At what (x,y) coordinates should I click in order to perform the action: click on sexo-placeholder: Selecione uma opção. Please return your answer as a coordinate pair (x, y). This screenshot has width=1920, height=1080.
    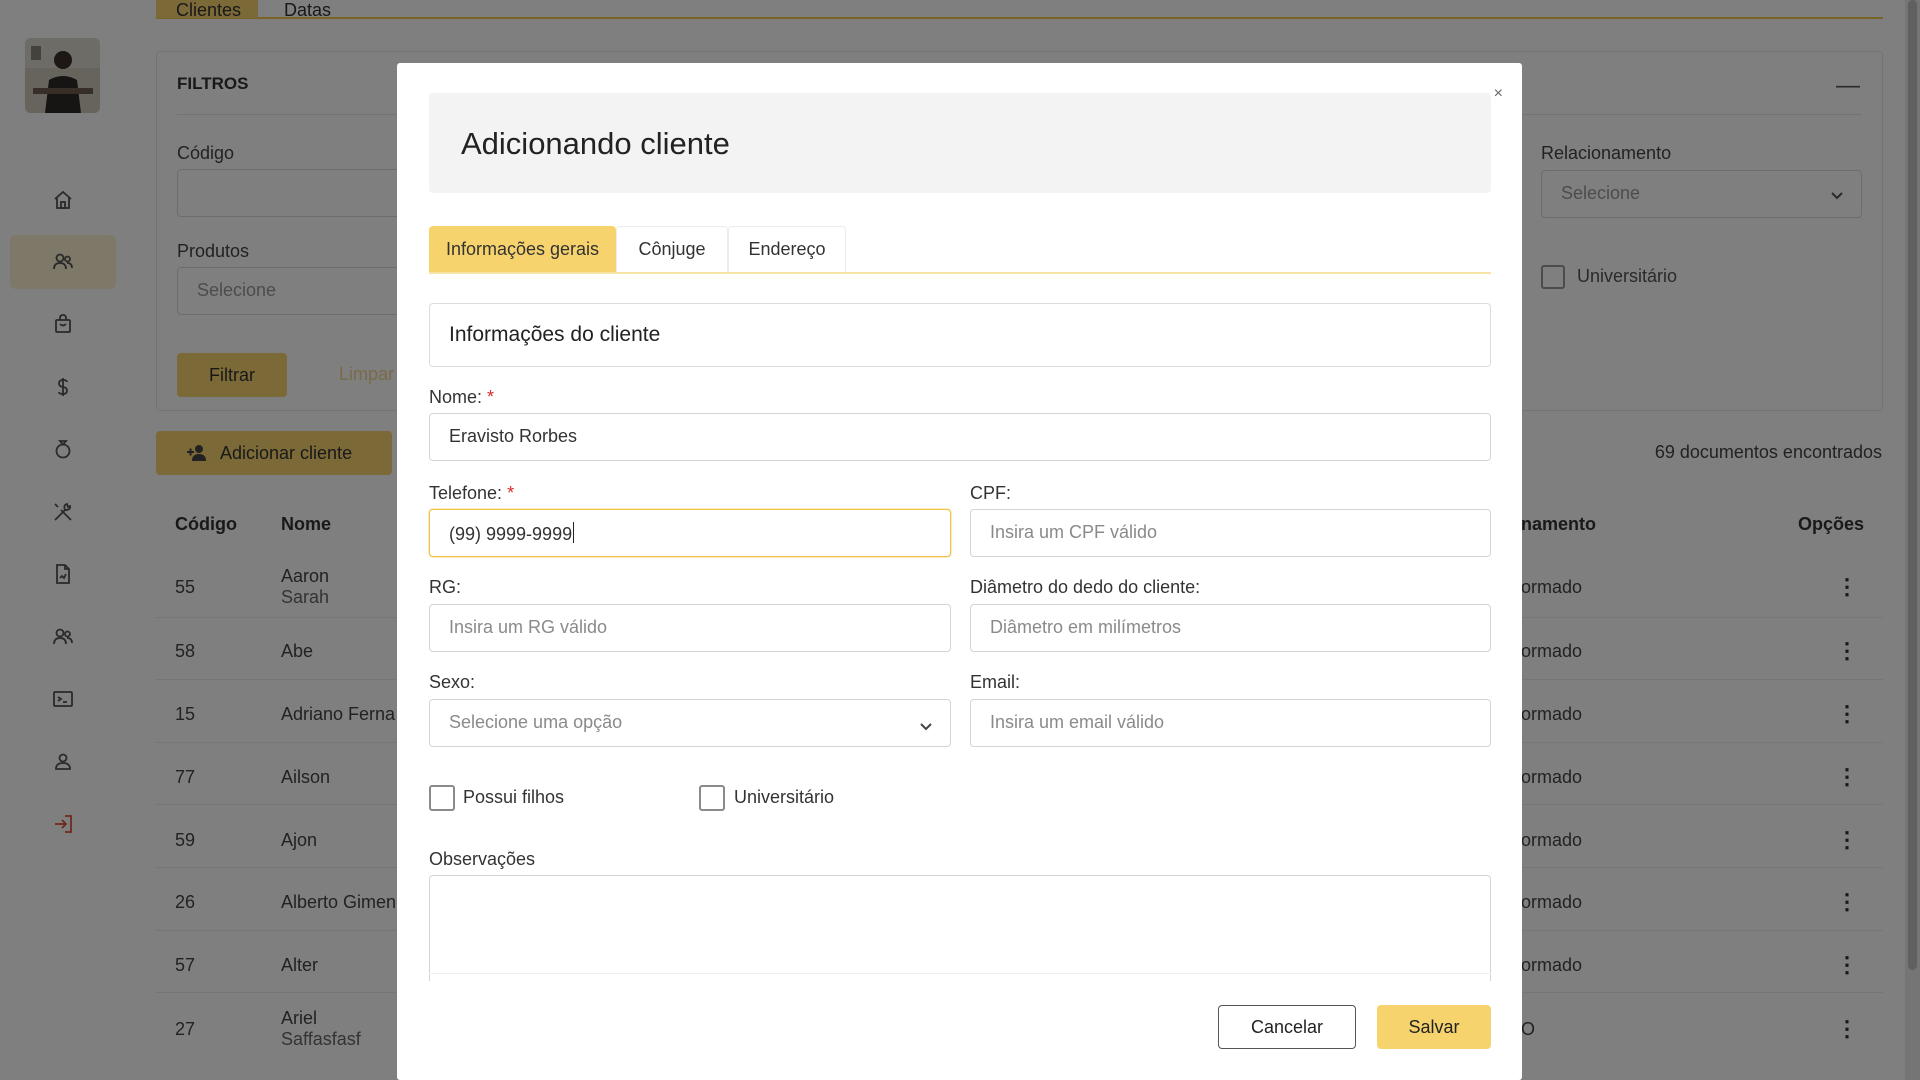
    Looking at the image, I should click on (536, 722).